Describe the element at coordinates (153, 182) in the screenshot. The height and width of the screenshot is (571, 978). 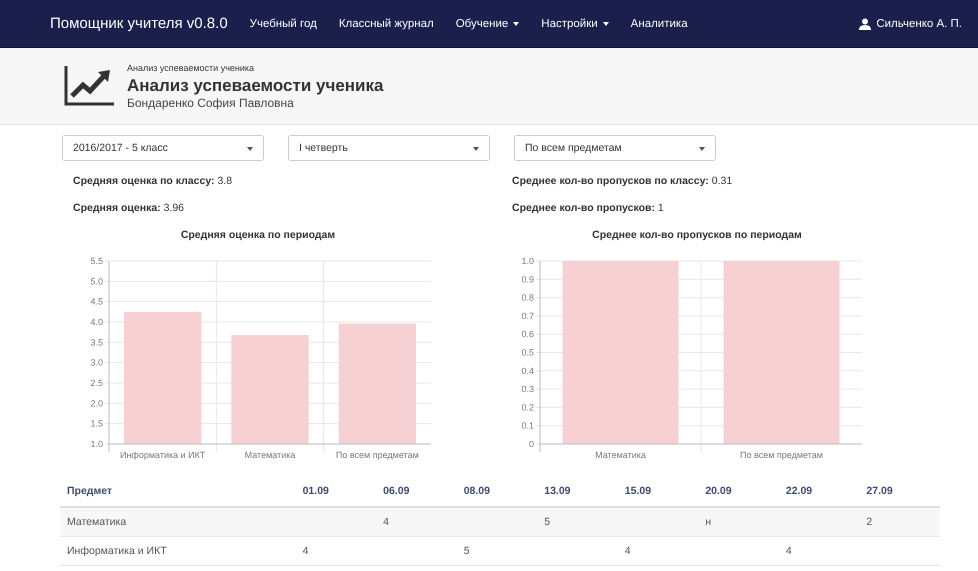
I see `stat-text: Средняя оценка по классу: 3.8` at that location.